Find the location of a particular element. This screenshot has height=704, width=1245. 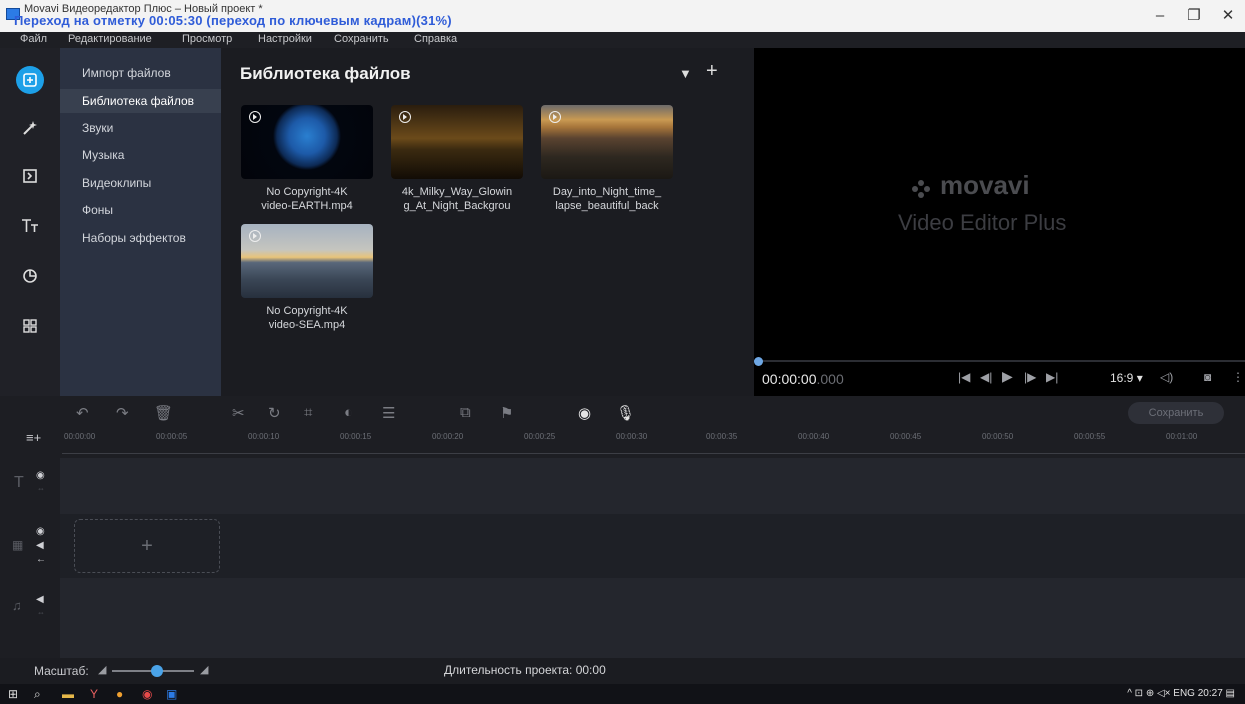

category-backgrounds: Фоны is located at coordinates (140, 210).